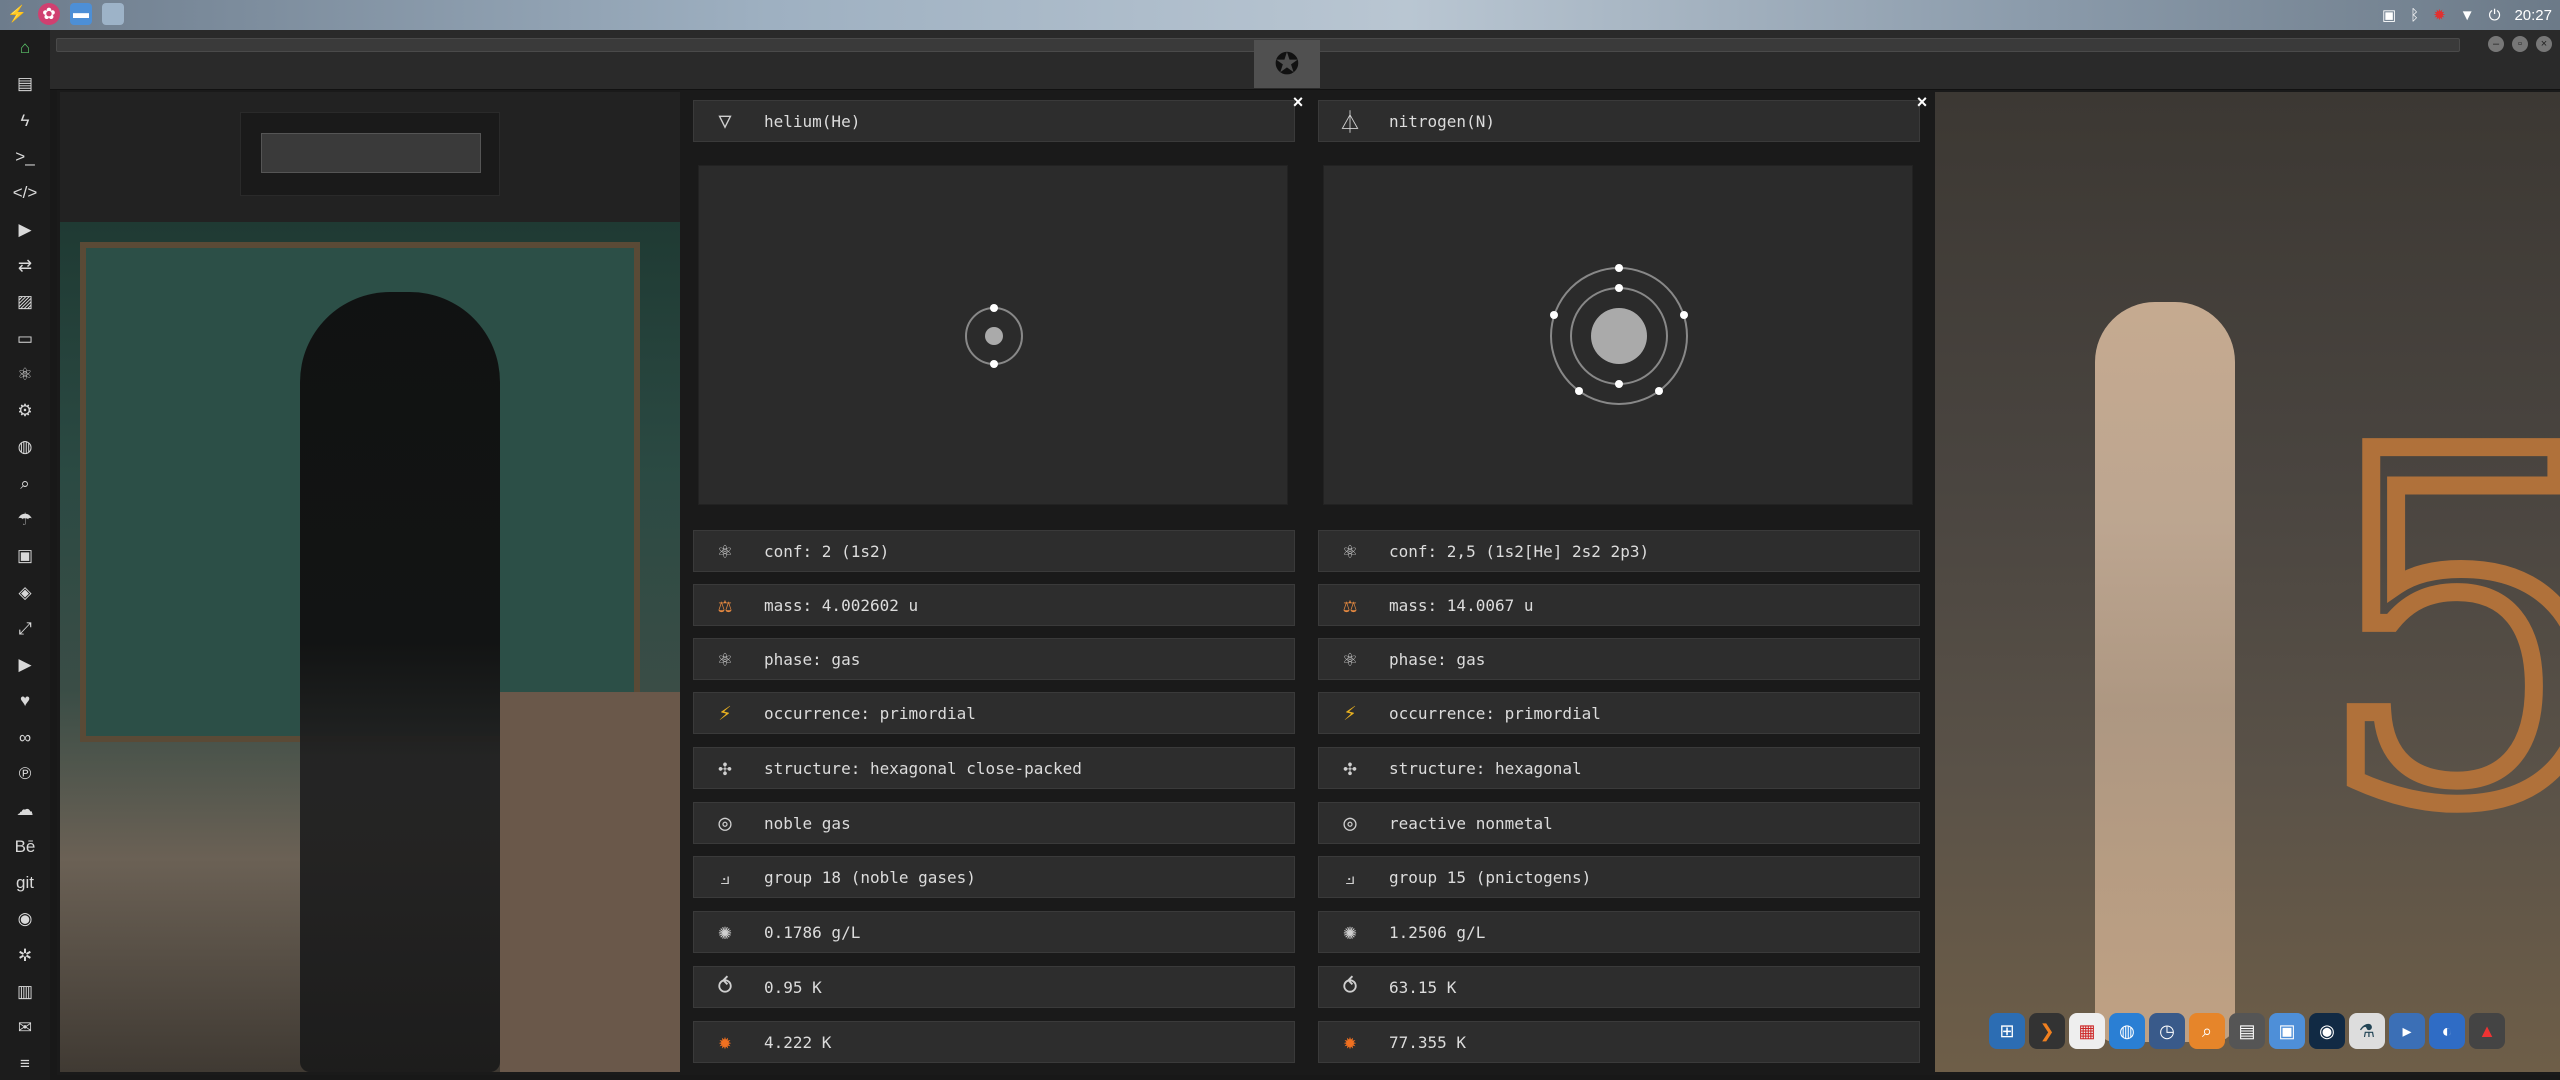  I want to click on atom-view, so click(993, 335).